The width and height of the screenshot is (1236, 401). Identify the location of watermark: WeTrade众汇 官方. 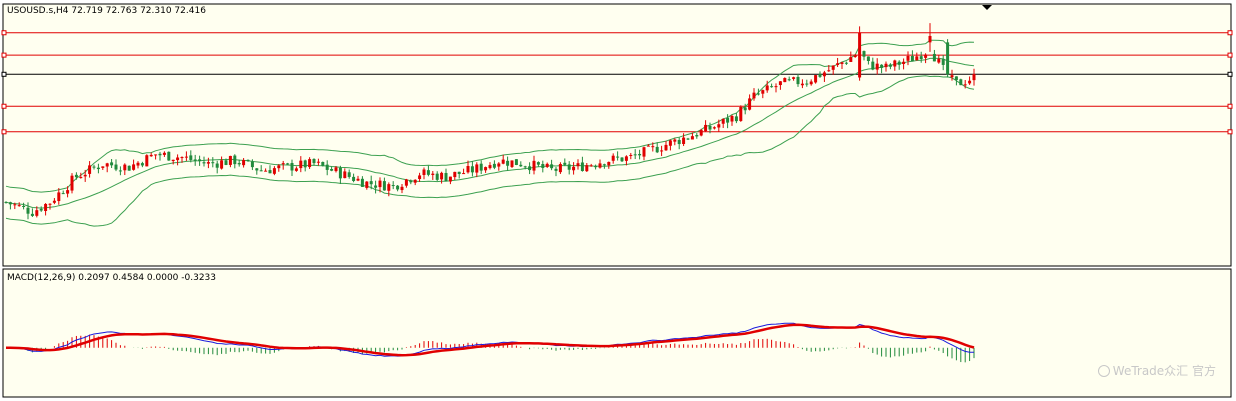
(1156, 370).